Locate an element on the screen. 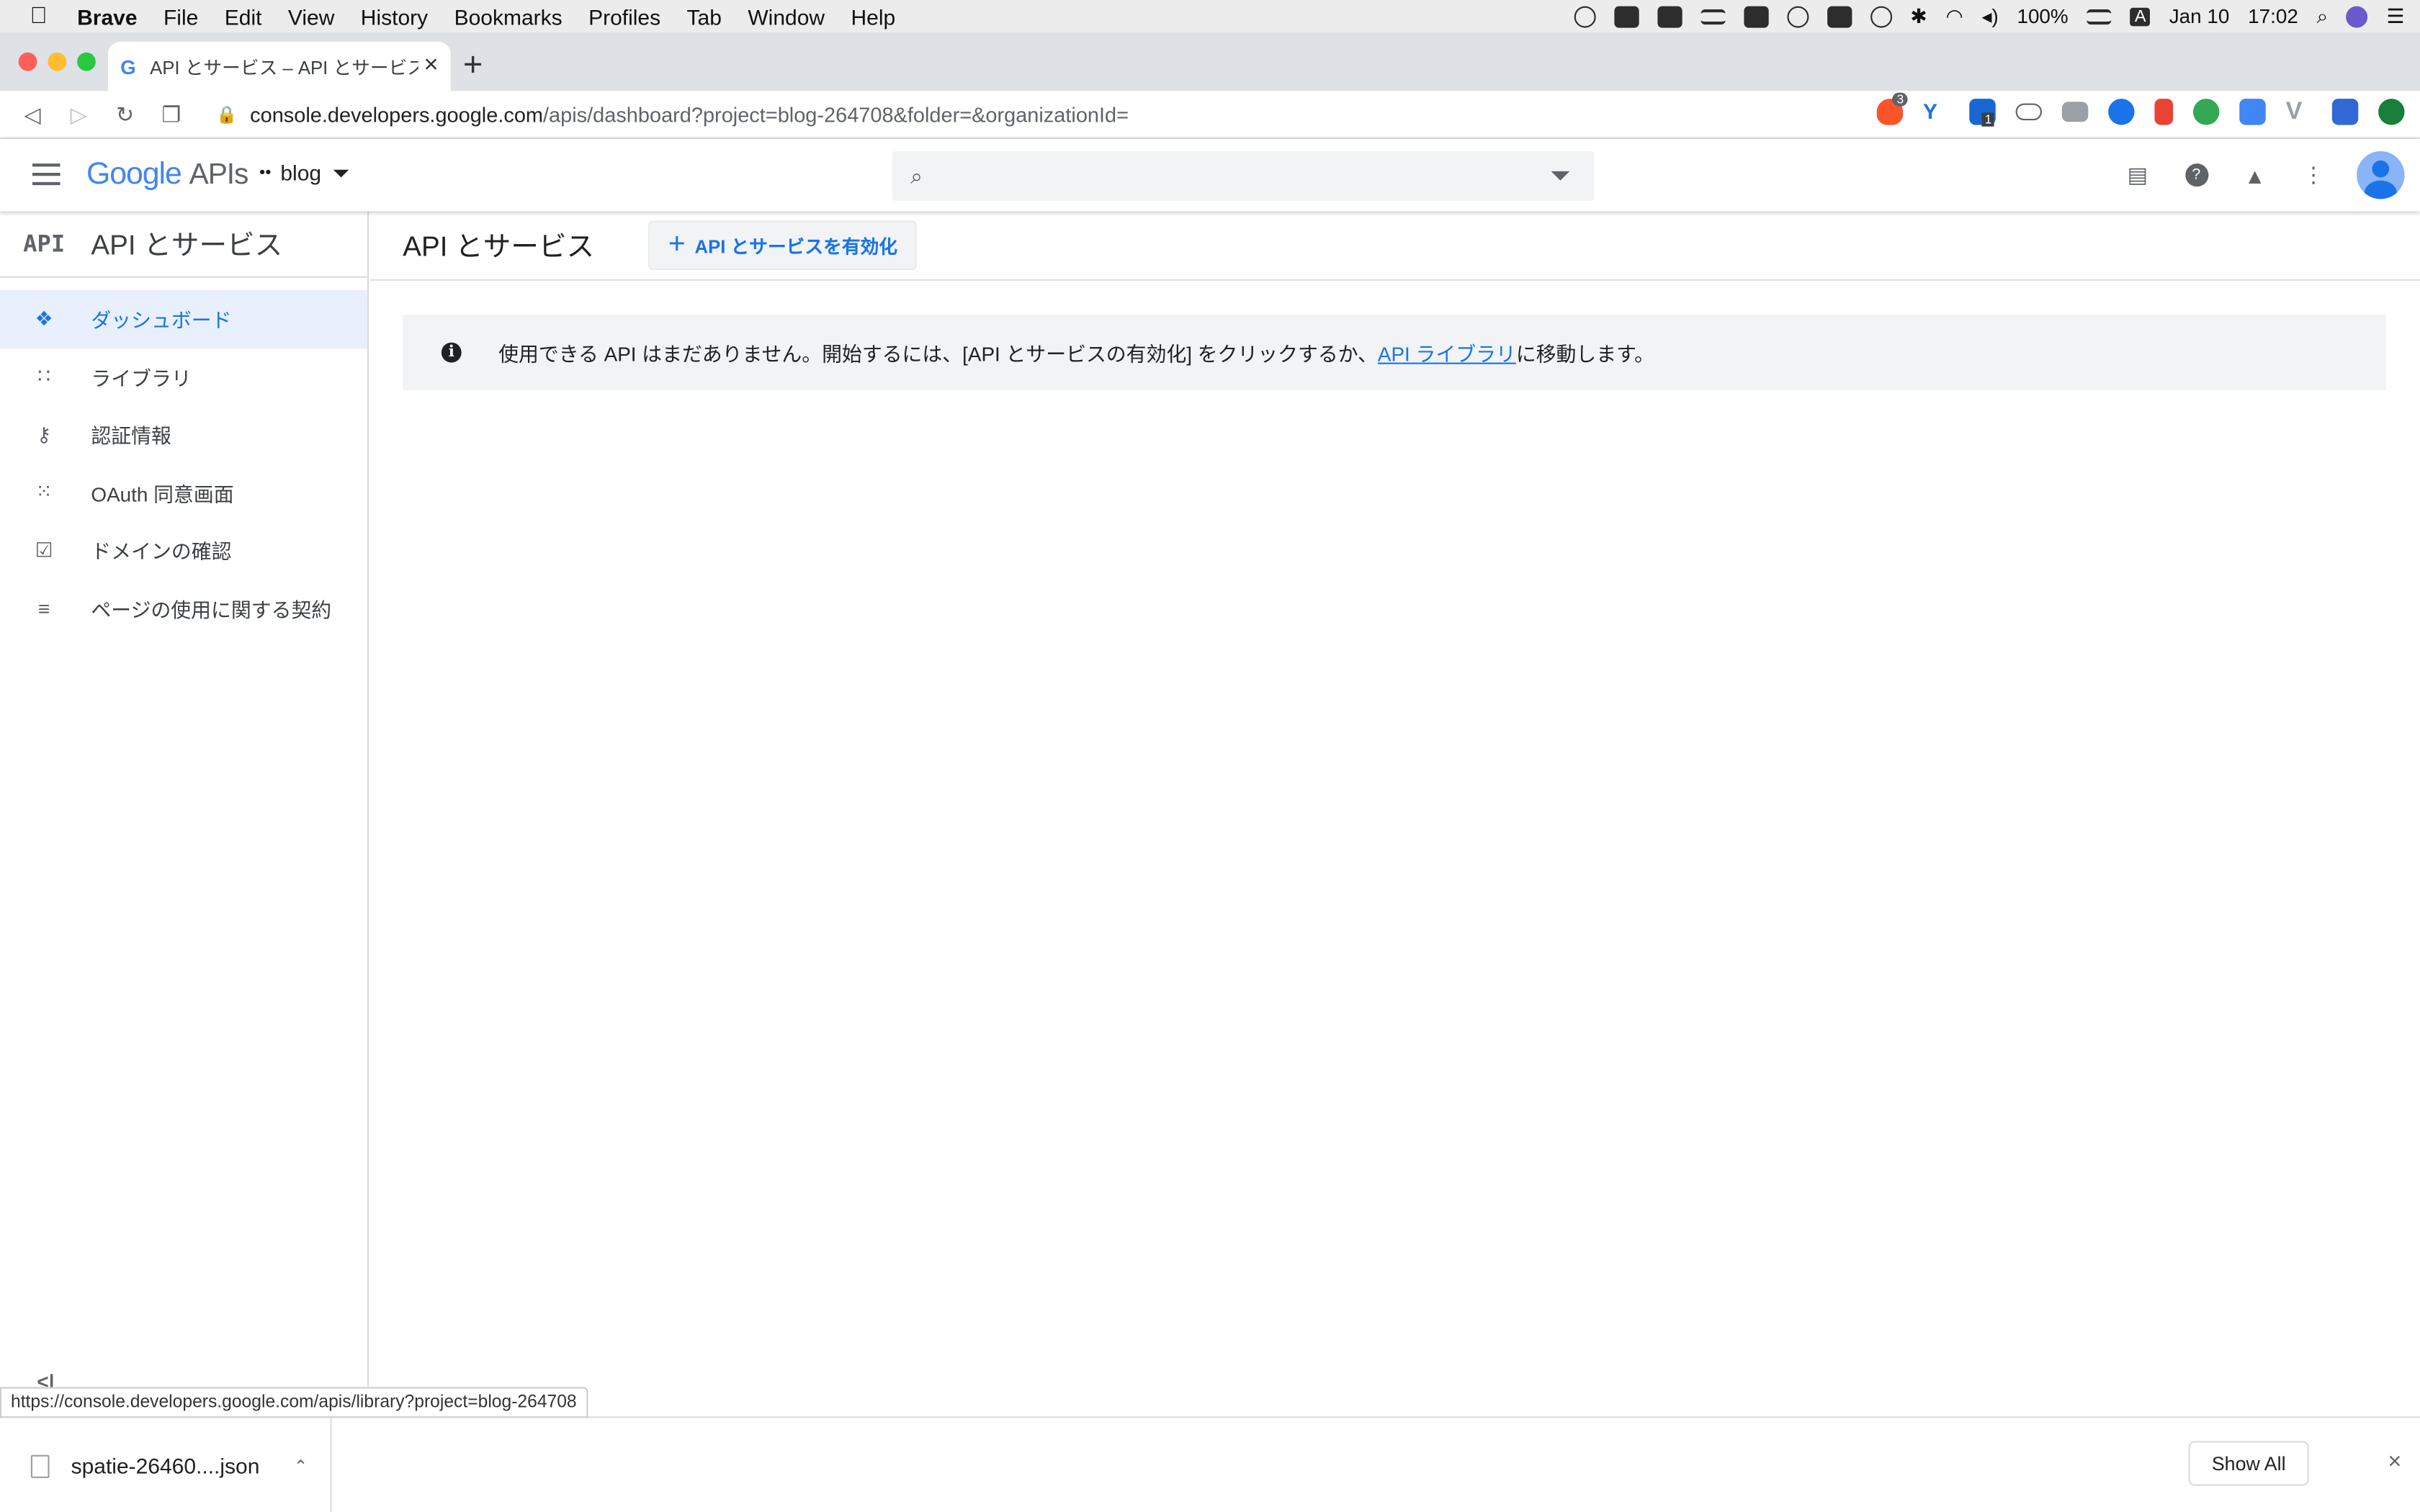 This screenshot has height=1512, width=2420. airplay-icon is located at coordinates (1585, 16).